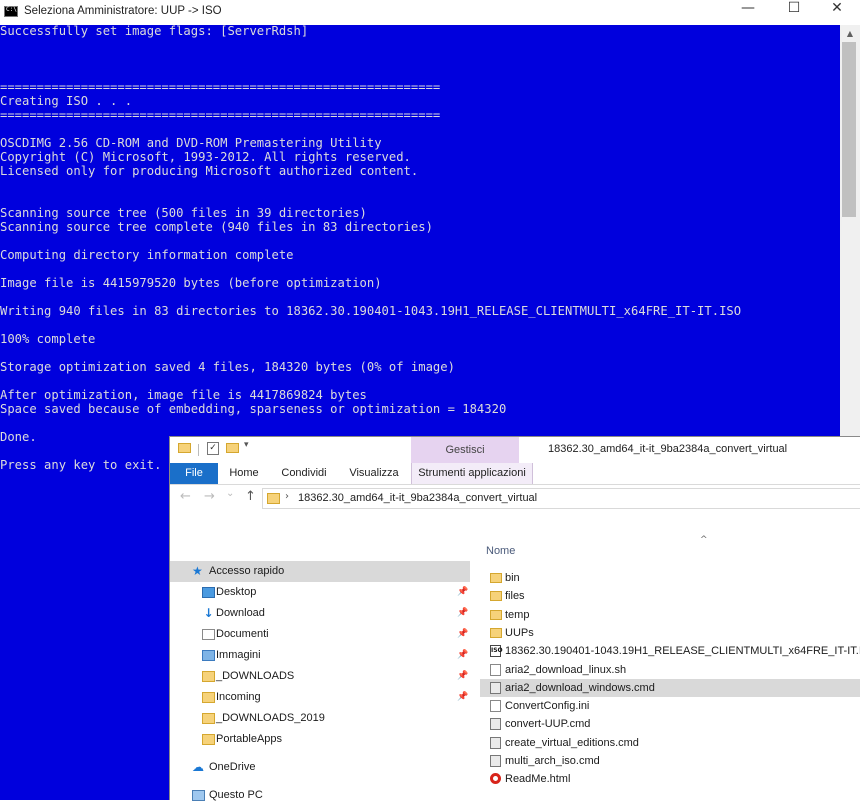  I want to click on tab-share: Condividi, so click(304, 473).